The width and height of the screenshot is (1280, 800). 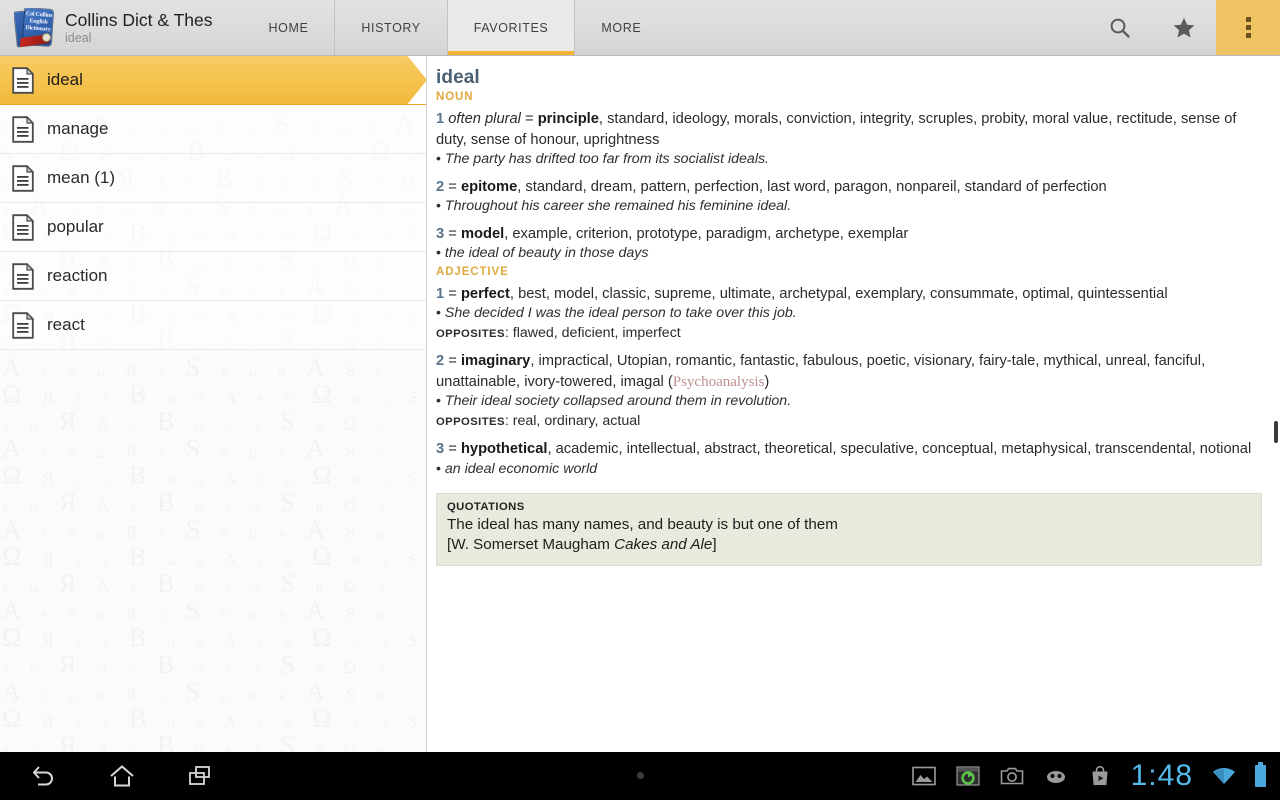 I want to click on sense-example: • an ideal economic world, so click(x=517, y=468).